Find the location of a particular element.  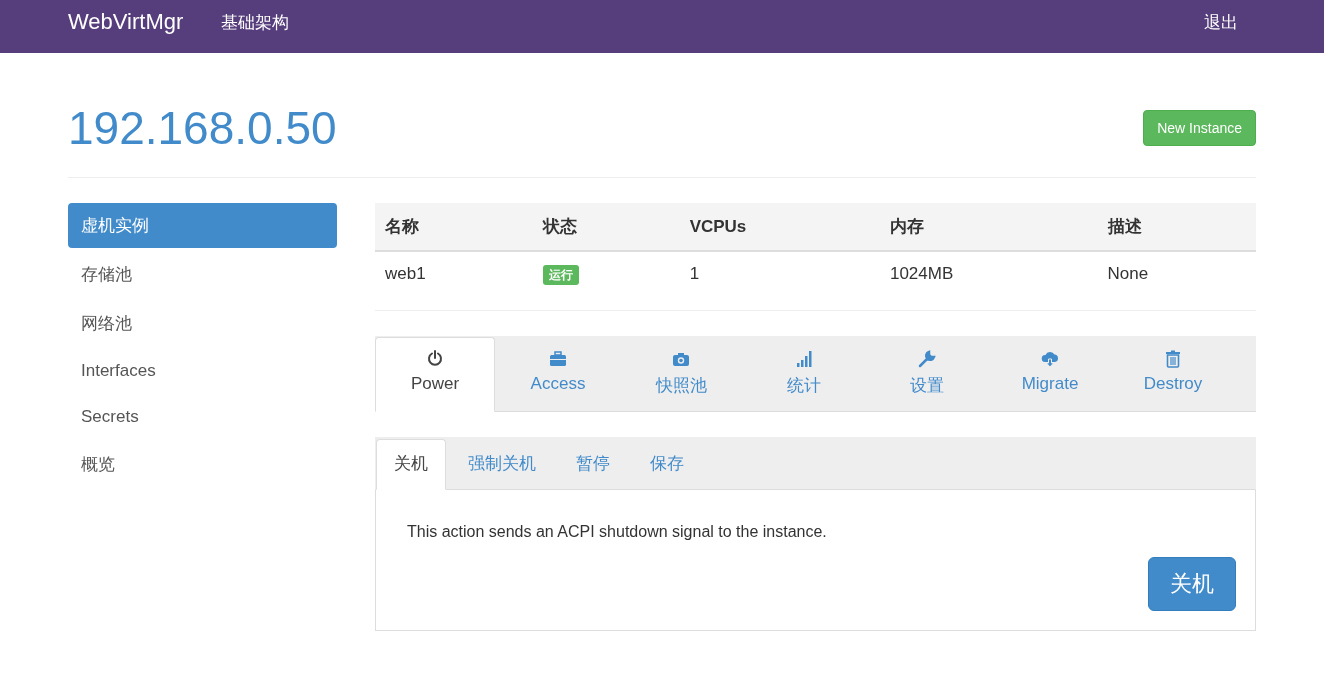

column-header: 状态 is located at coordinates (606, 227).